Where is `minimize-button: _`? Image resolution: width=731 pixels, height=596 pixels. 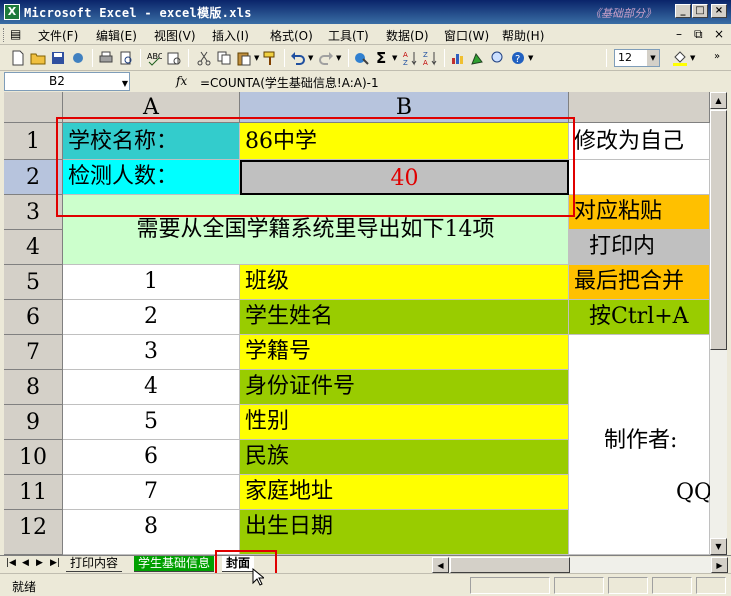 minimize-button: _ is located at coordinates (683, 11).